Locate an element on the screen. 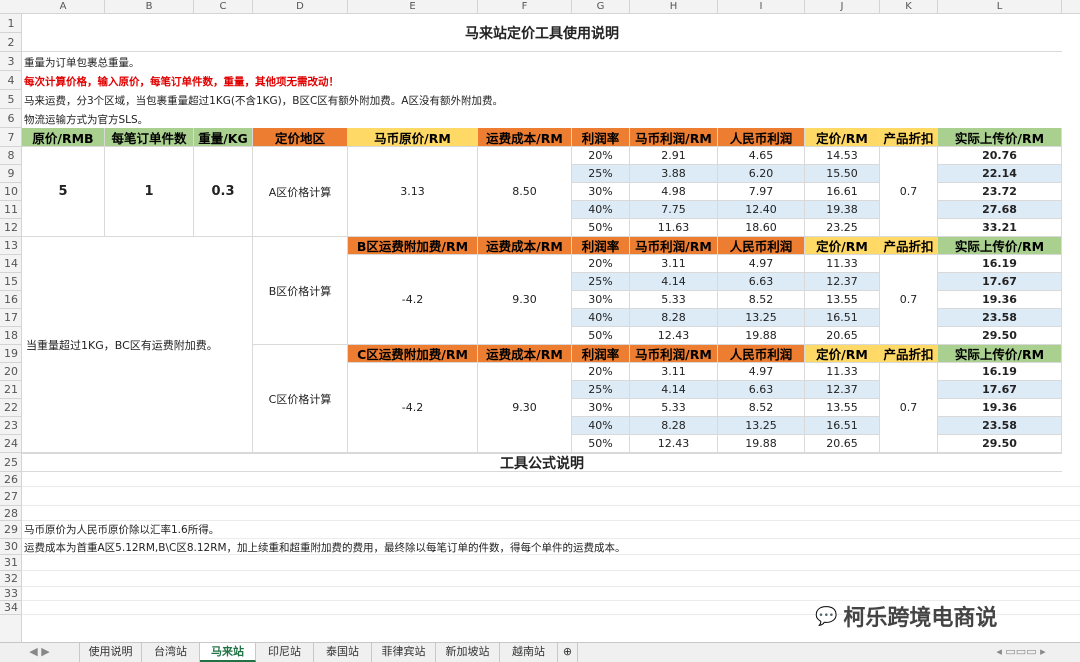 This screenshot has width=1080, height=662. sheet-tab-4: 印尼站 is located at coordinates (285, 652).